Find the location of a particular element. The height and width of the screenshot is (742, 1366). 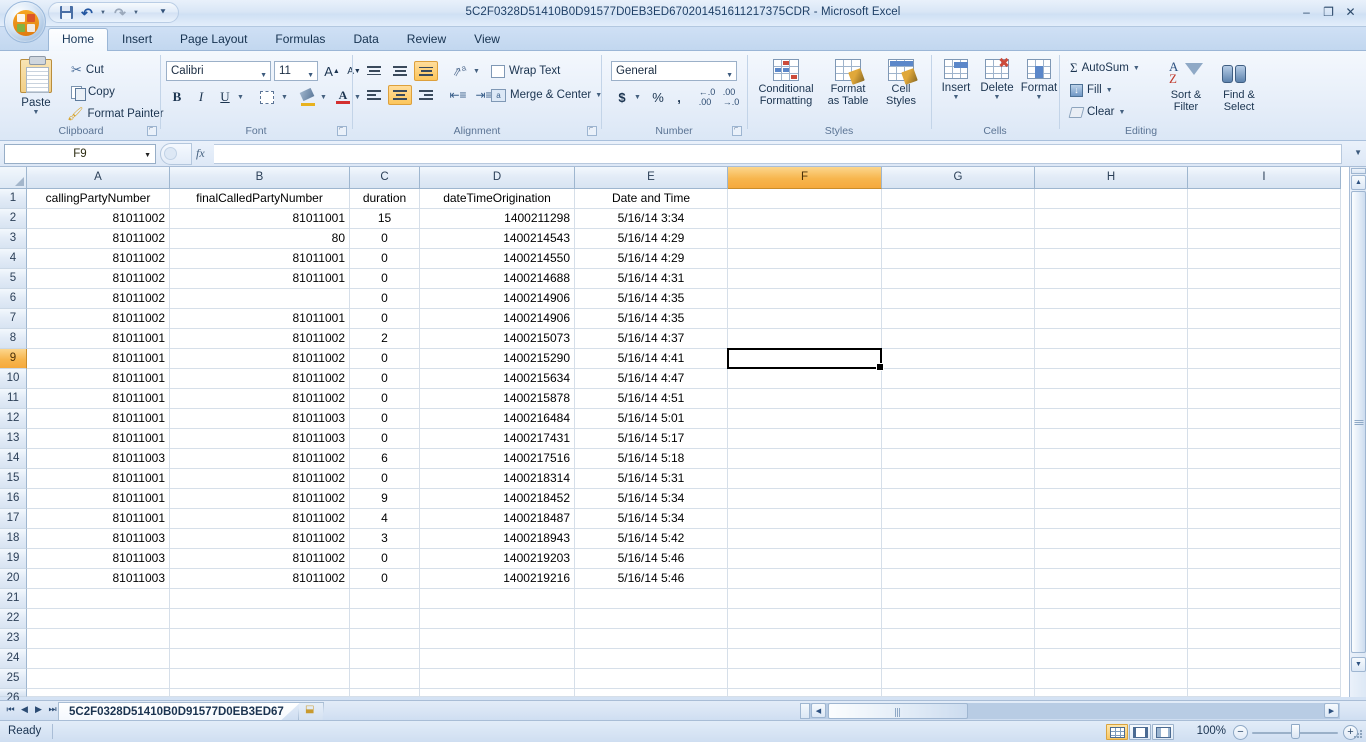

office-button is located at coordinates (25, 22).